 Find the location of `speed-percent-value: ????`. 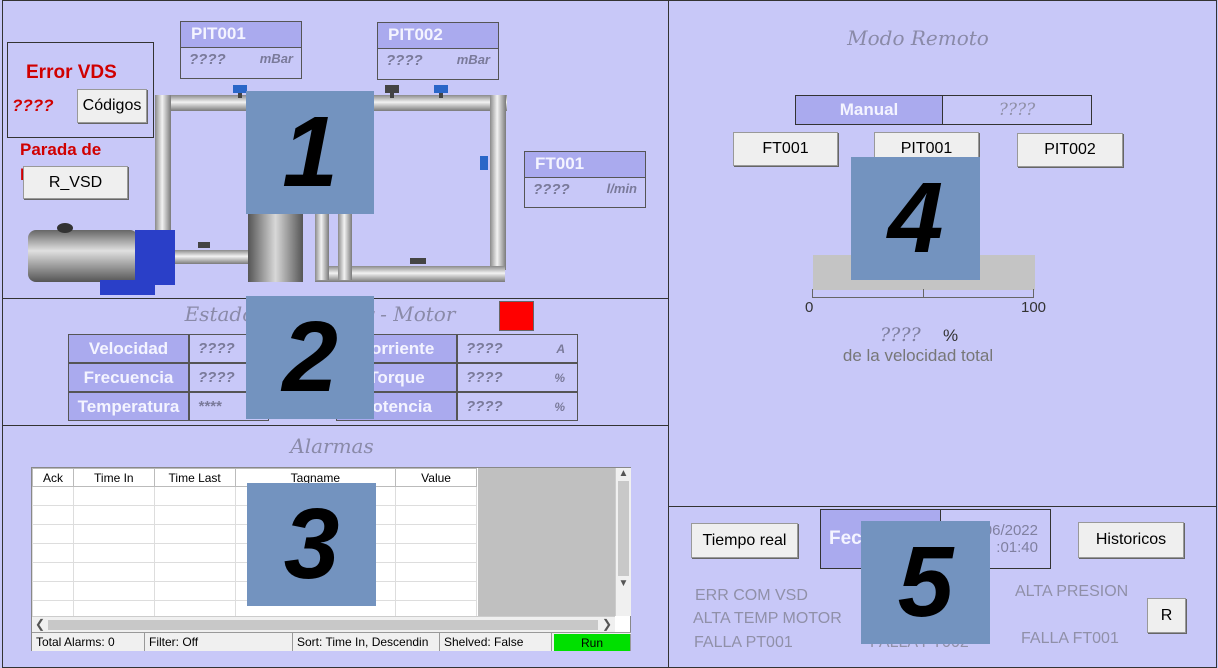

speed-percent-value: ???? is located at coordinates (900, 335).